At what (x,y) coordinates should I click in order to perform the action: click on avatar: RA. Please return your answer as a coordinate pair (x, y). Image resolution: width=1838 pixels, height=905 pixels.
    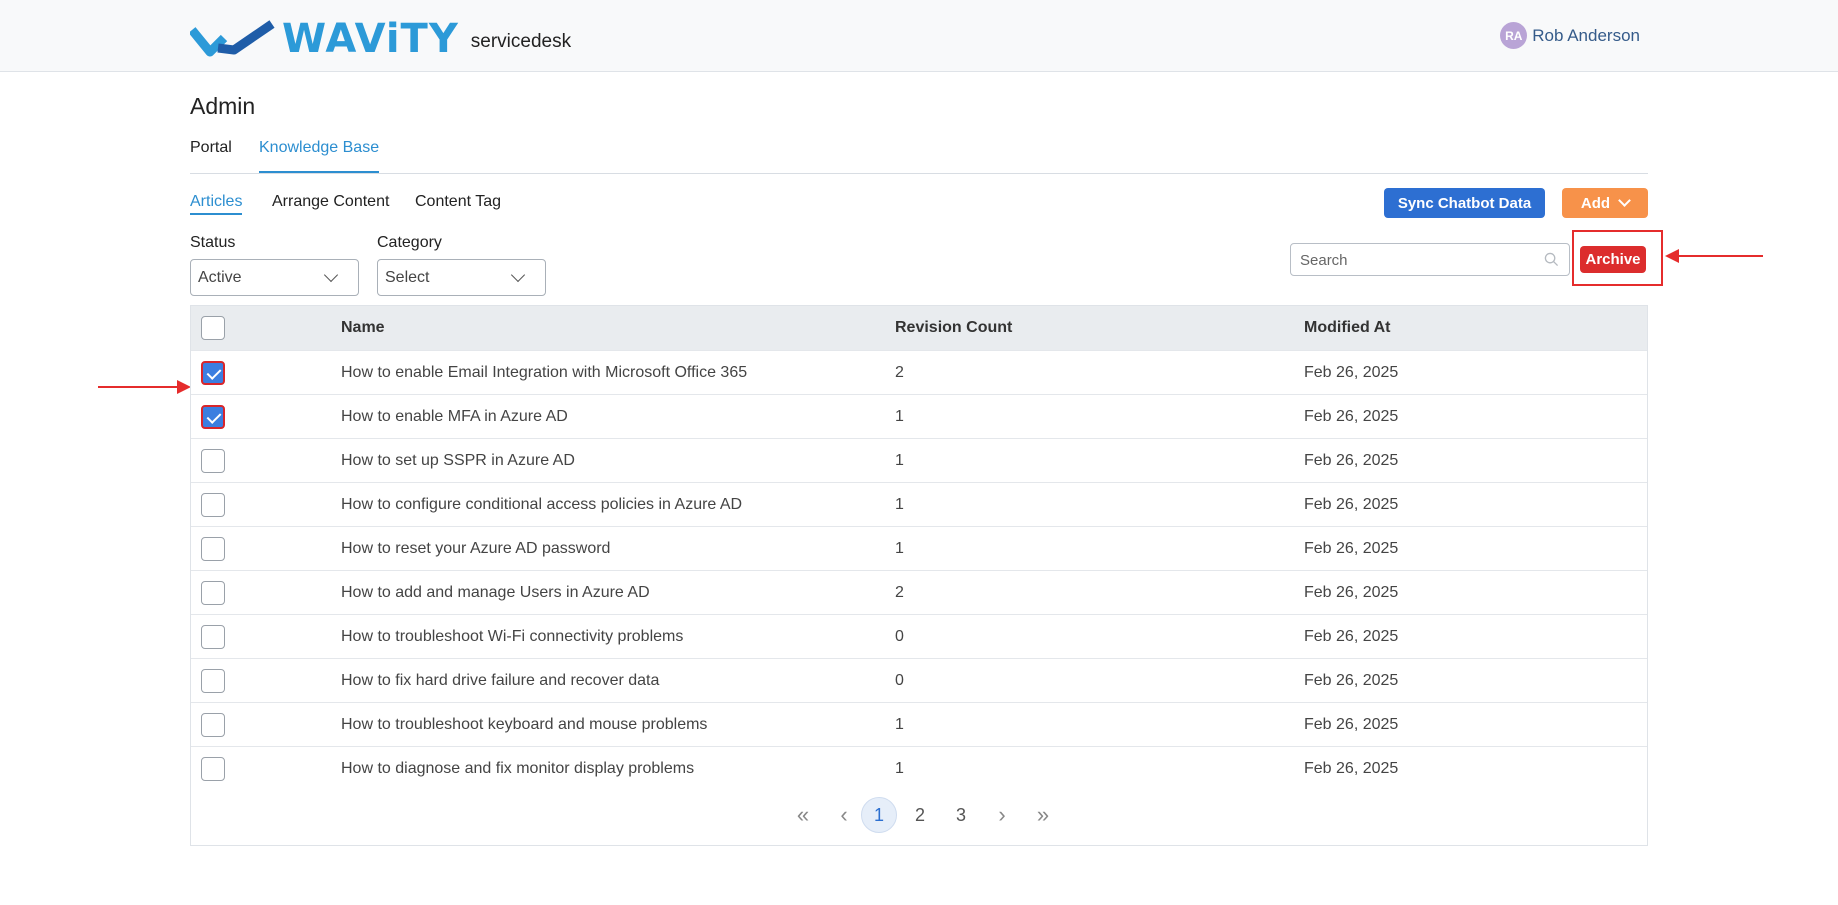
    Looking at the image, I should click on (1514, 35).